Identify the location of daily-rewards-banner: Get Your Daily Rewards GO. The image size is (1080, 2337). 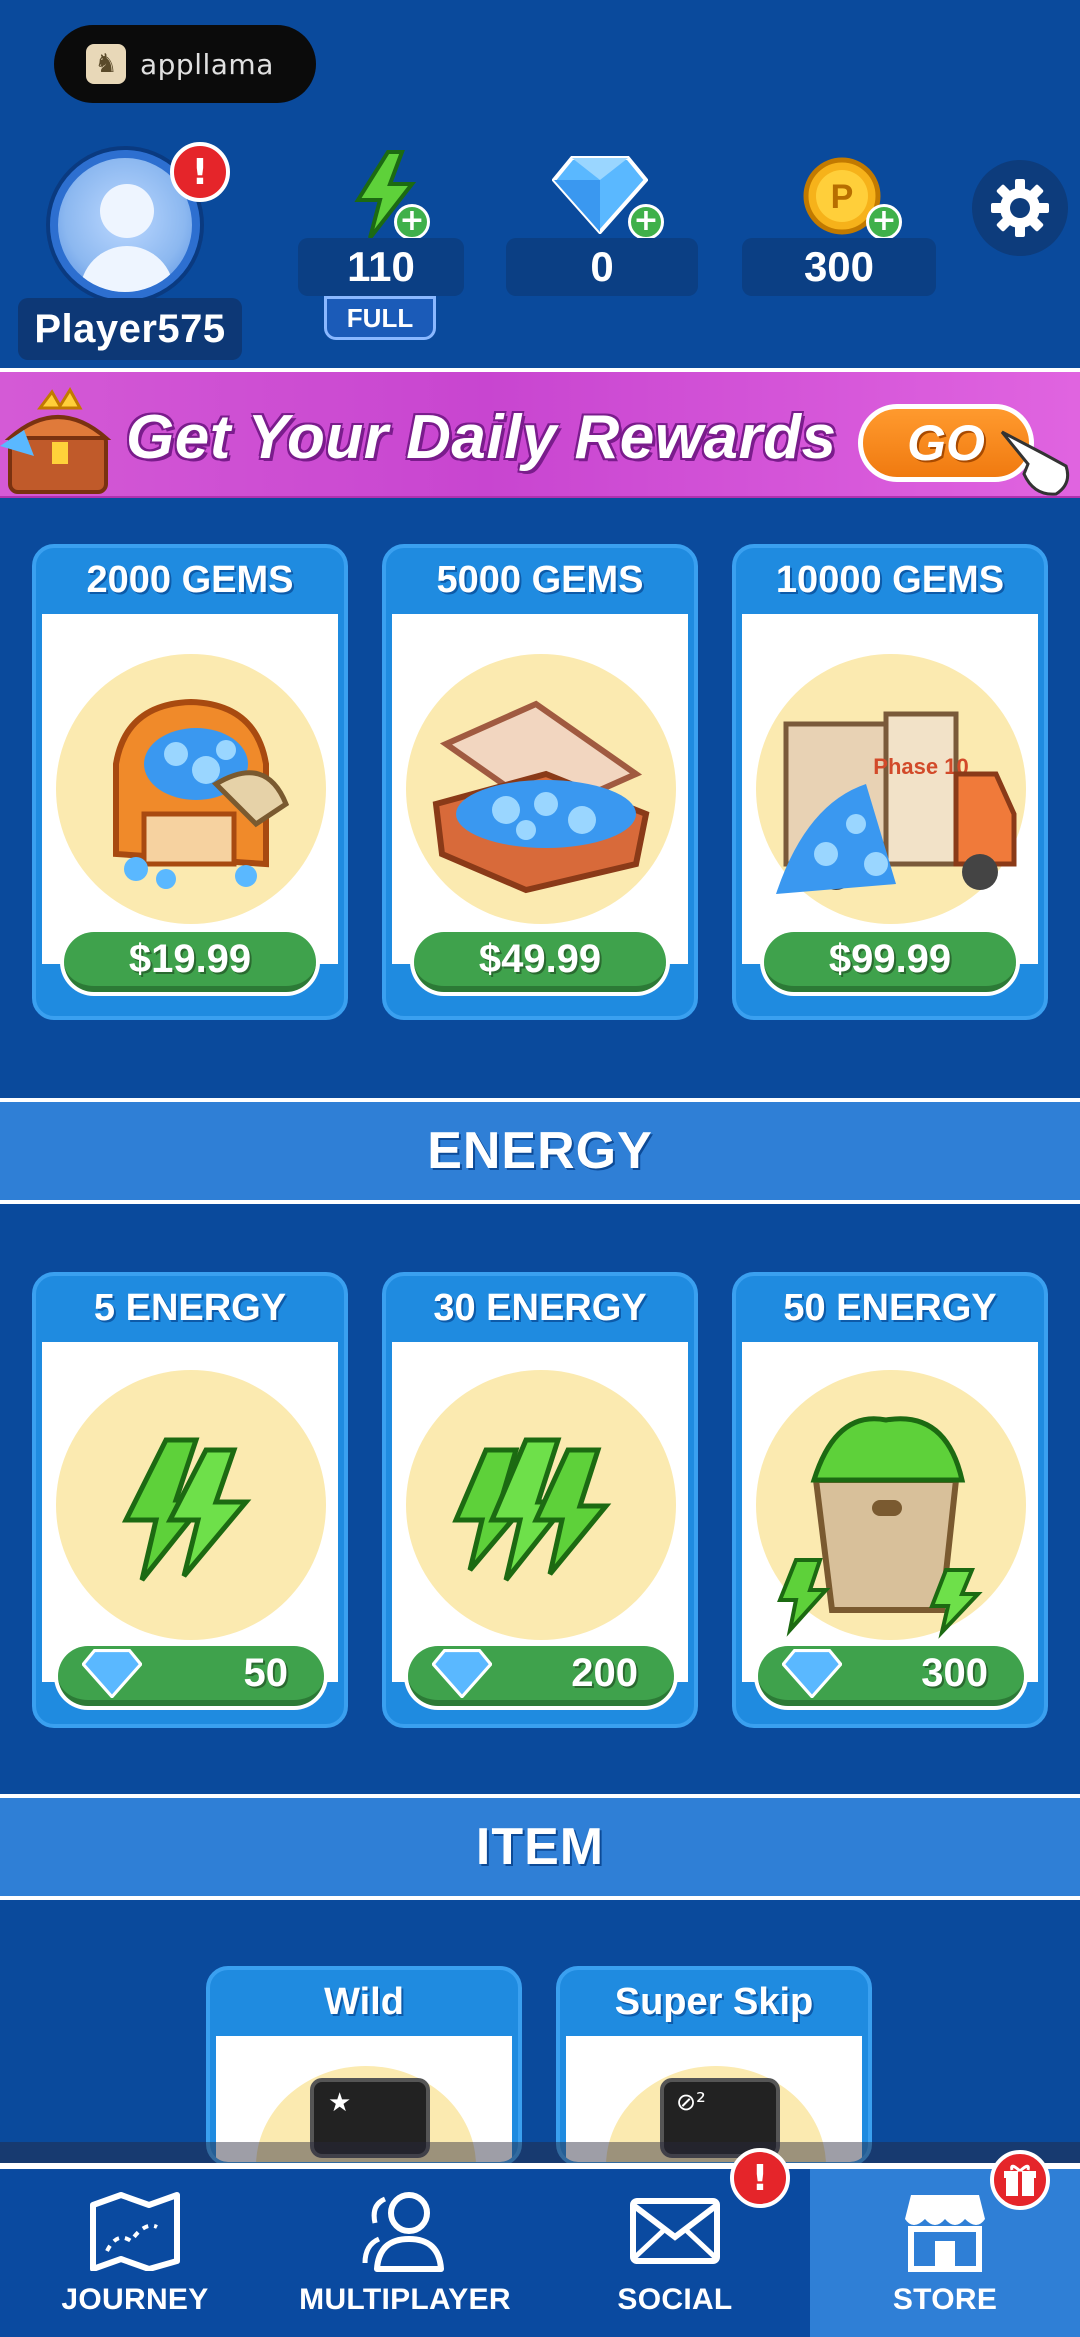
(540, 433).